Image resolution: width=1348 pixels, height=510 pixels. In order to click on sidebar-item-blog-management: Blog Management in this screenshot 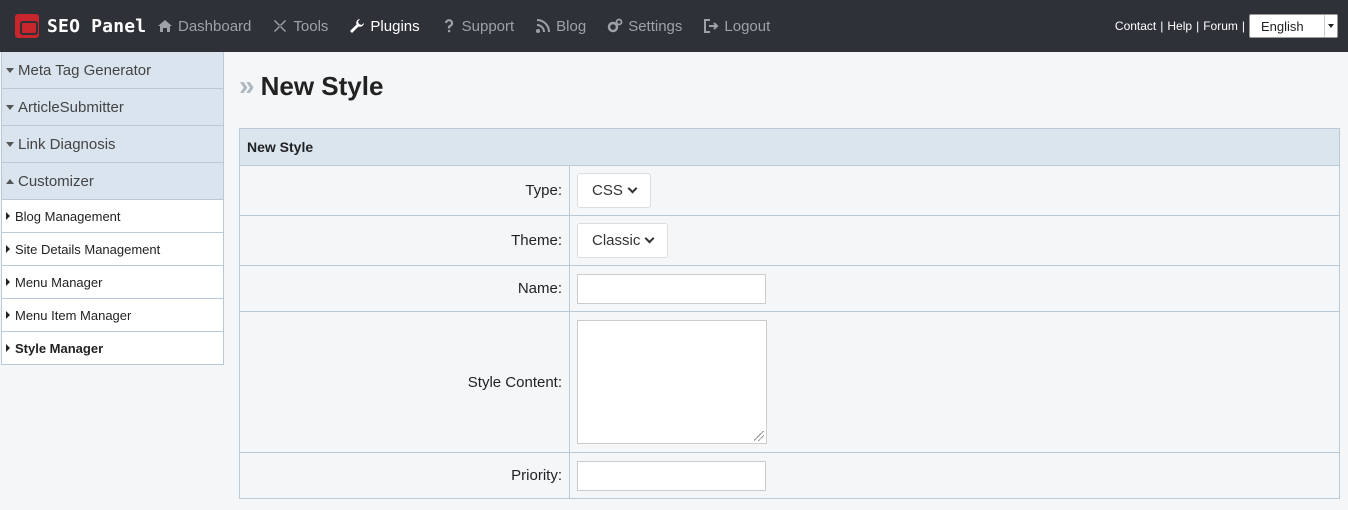, I will do `click(112, 216)`.